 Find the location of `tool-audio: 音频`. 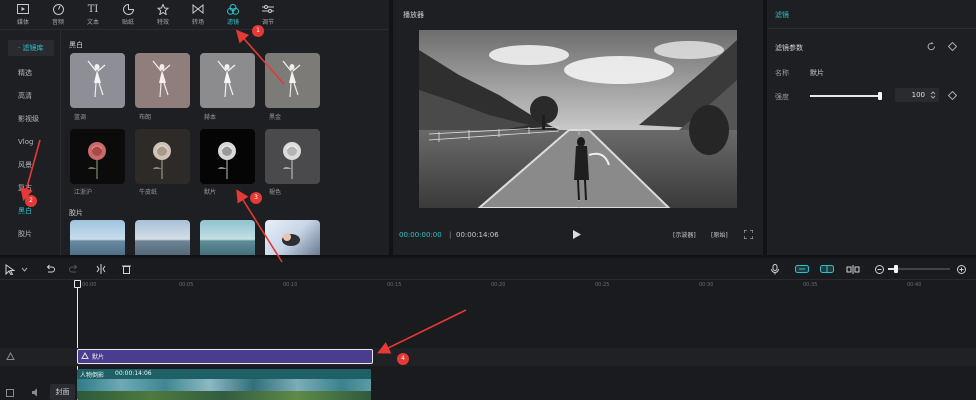

tool-audio: 音频 is located at coordinates (58, 15).